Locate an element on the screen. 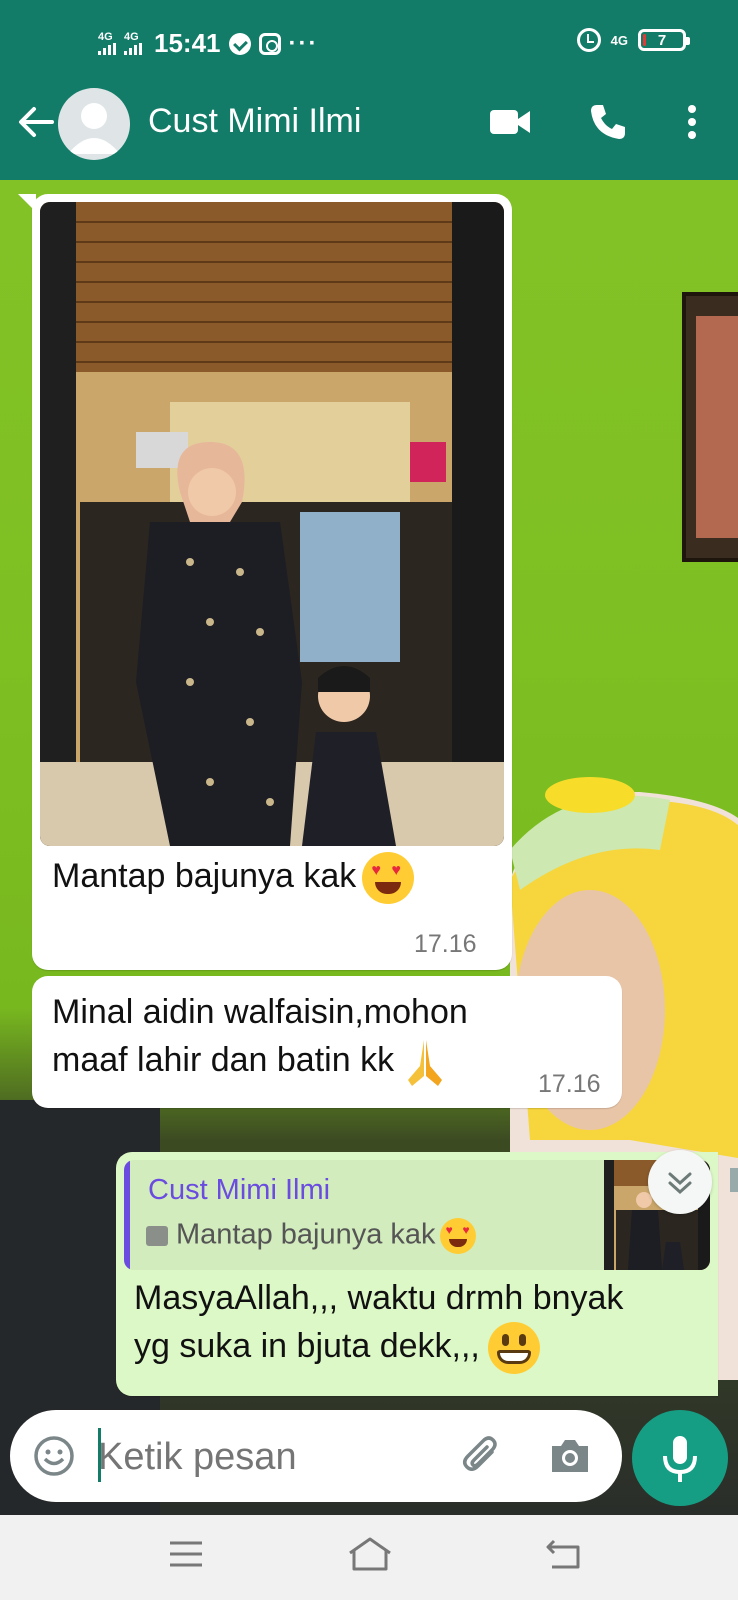  microphone-icon is located at coordinates (680, 1459).